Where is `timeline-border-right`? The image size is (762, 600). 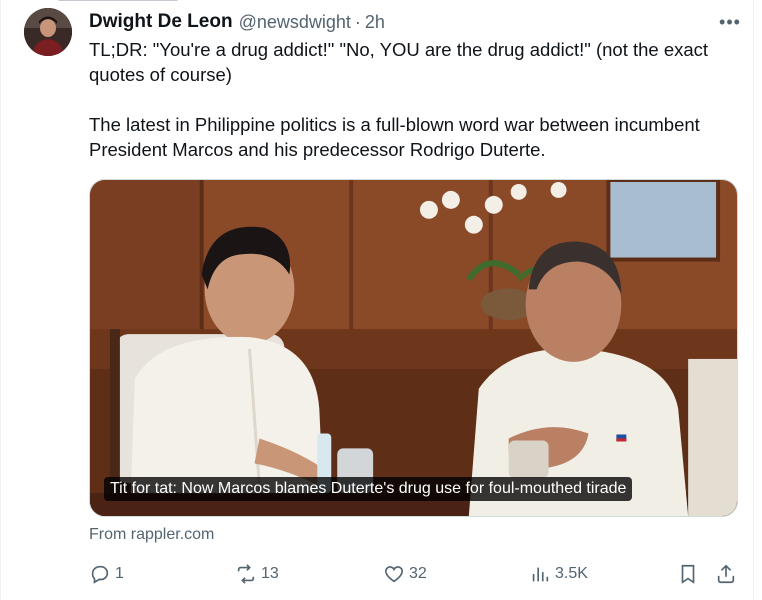
timeline-border-right is located at coordinates (753, 300).